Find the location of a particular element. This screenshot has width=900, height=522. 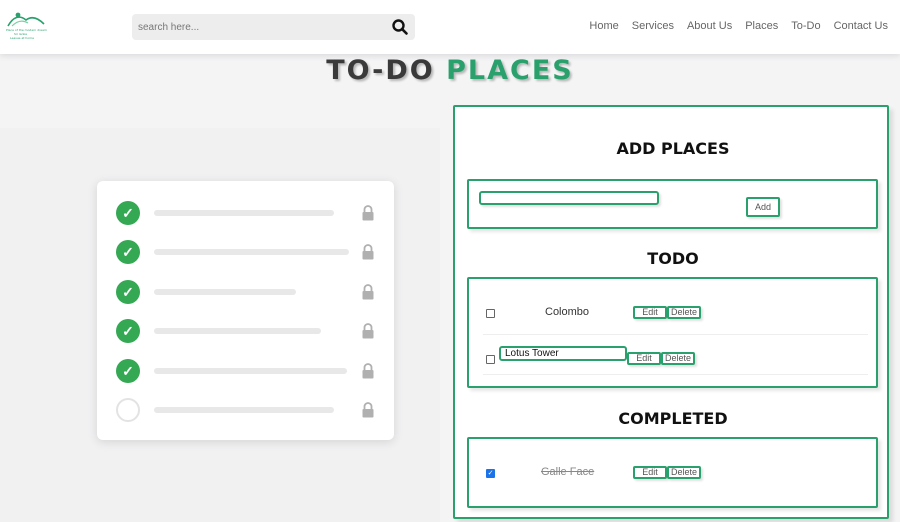

add-button: Add is located at coordinates (763, 207).